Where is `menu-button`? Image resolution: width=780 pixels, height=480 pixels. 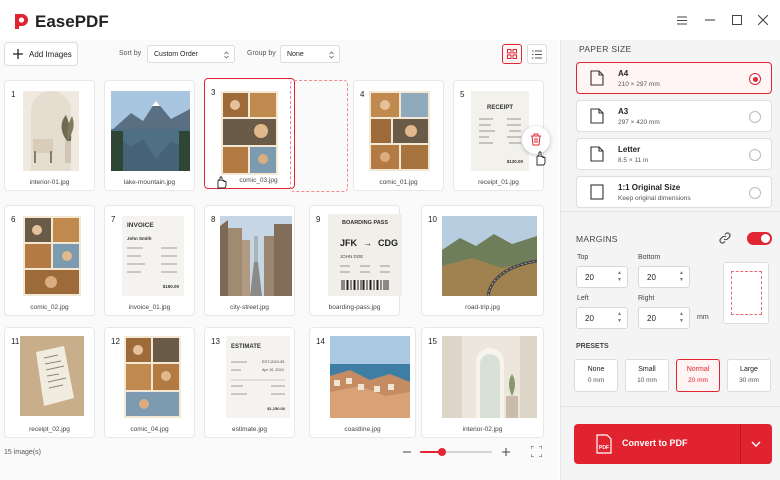
menu-button is located at coordinates (682, 20).